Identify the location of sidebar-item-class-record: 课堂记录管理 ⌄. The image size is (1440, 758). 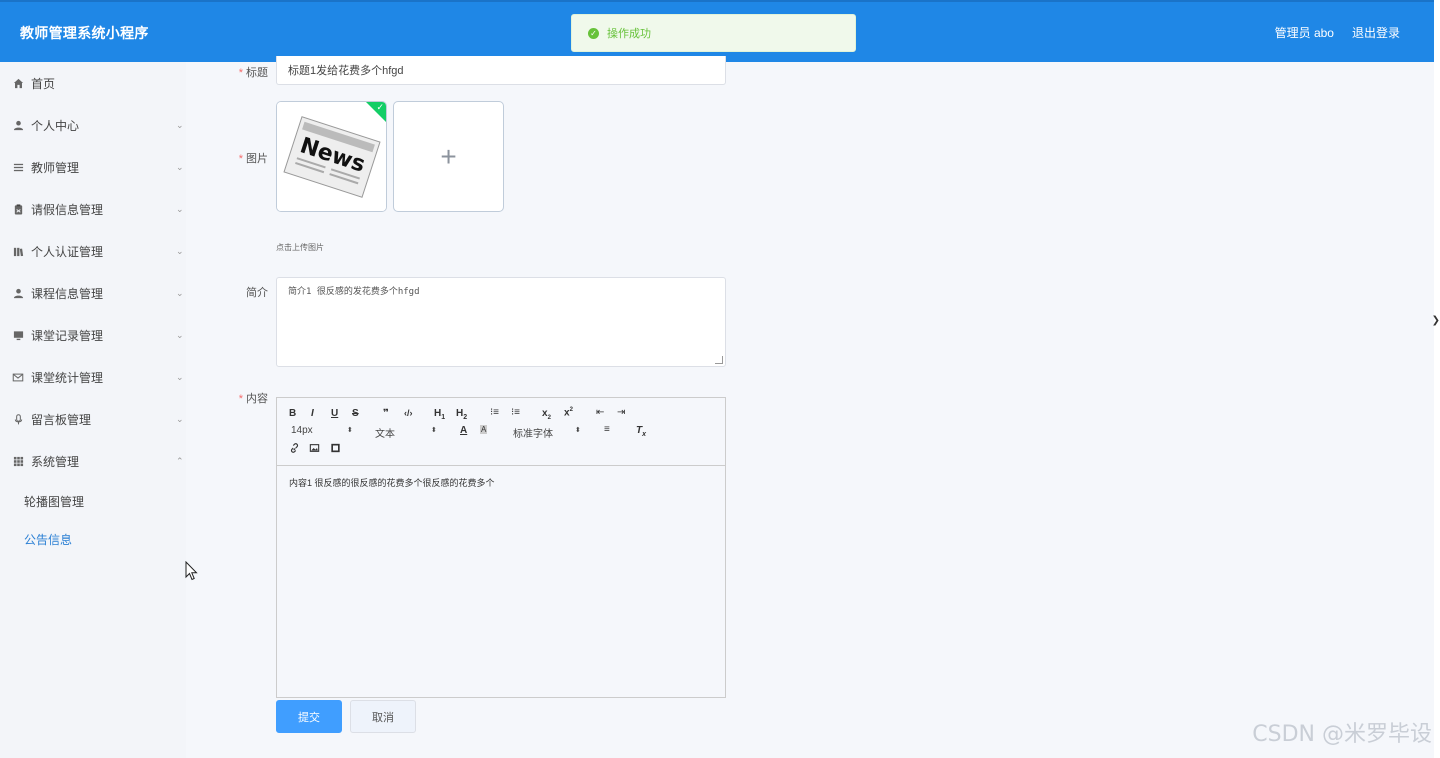
(93, 335).